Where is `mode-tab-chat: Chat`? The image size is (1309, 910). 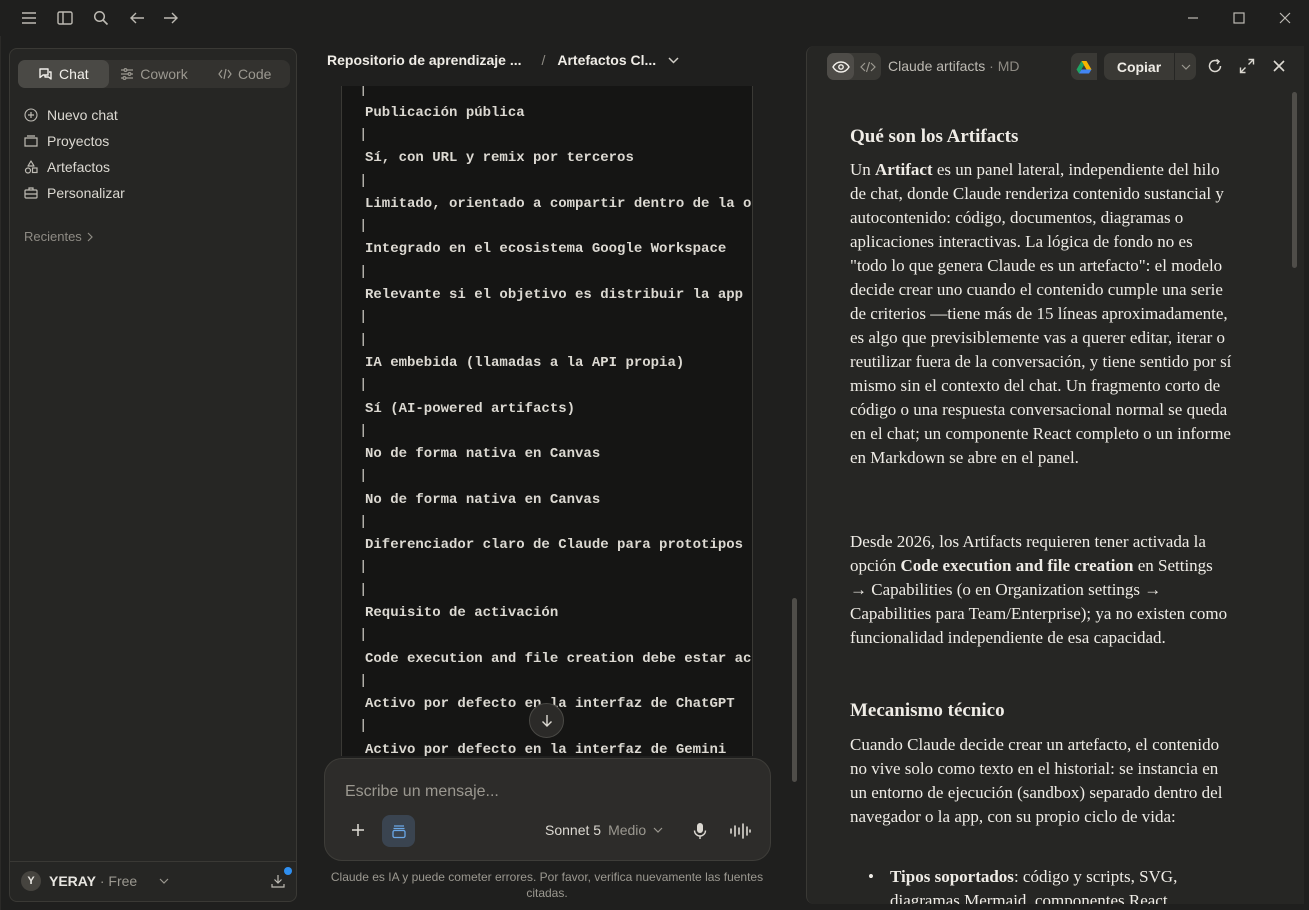
mode-tab-chat: Chat is located at coordinates (63, 74).